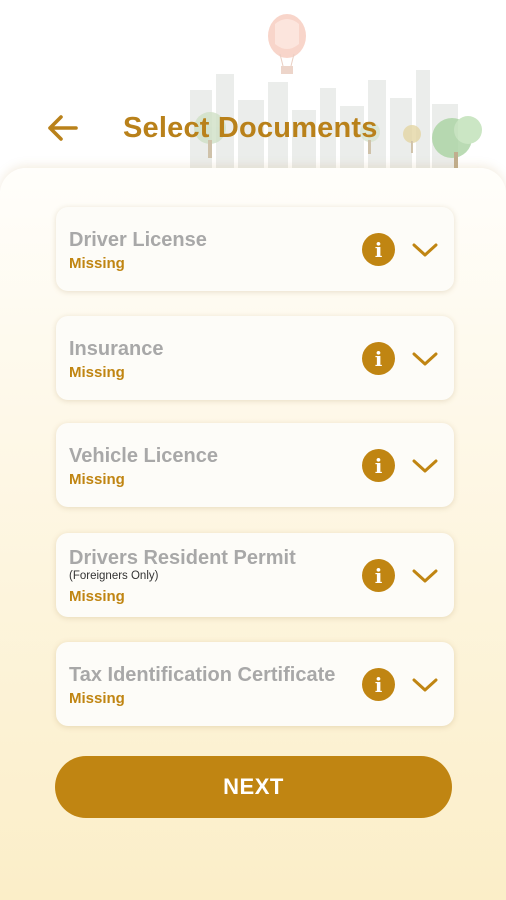 This screenshot has width=506, height=900. I want to click on document-card-vehicle-licence: Vehicle Licence Missing i, so click(255, 465).